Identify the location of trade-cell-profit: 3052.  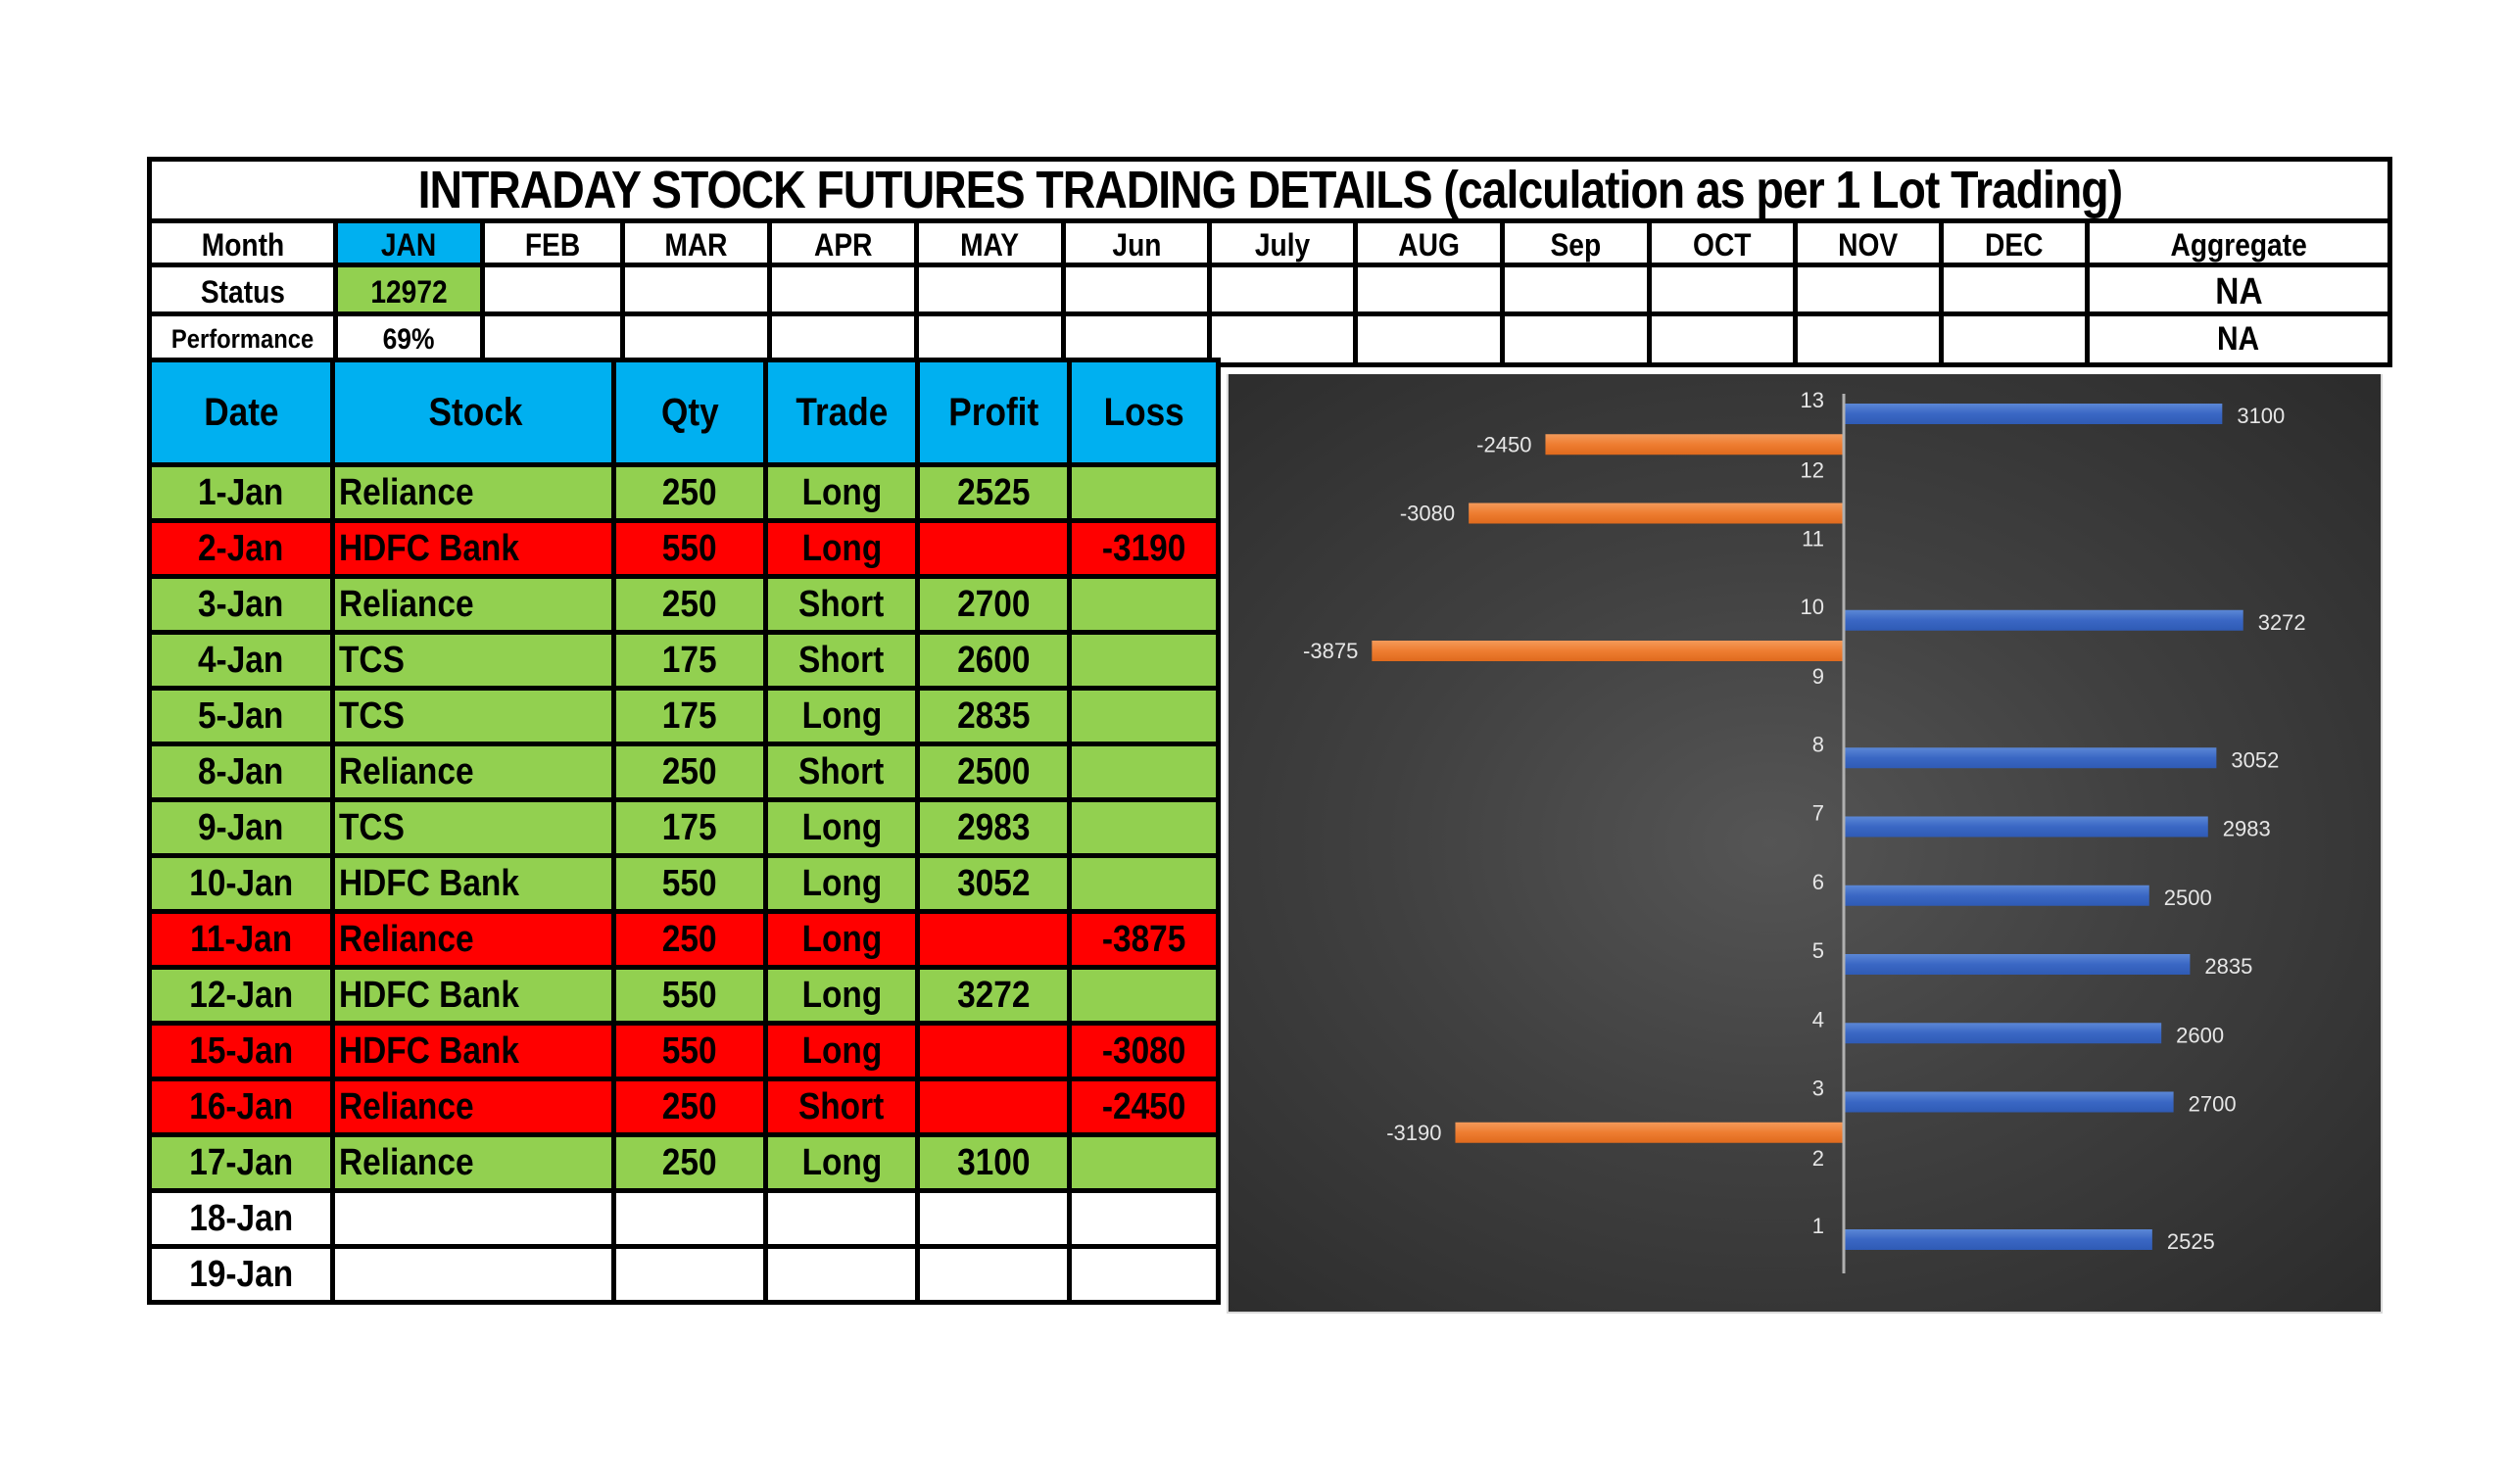
(993, 883).